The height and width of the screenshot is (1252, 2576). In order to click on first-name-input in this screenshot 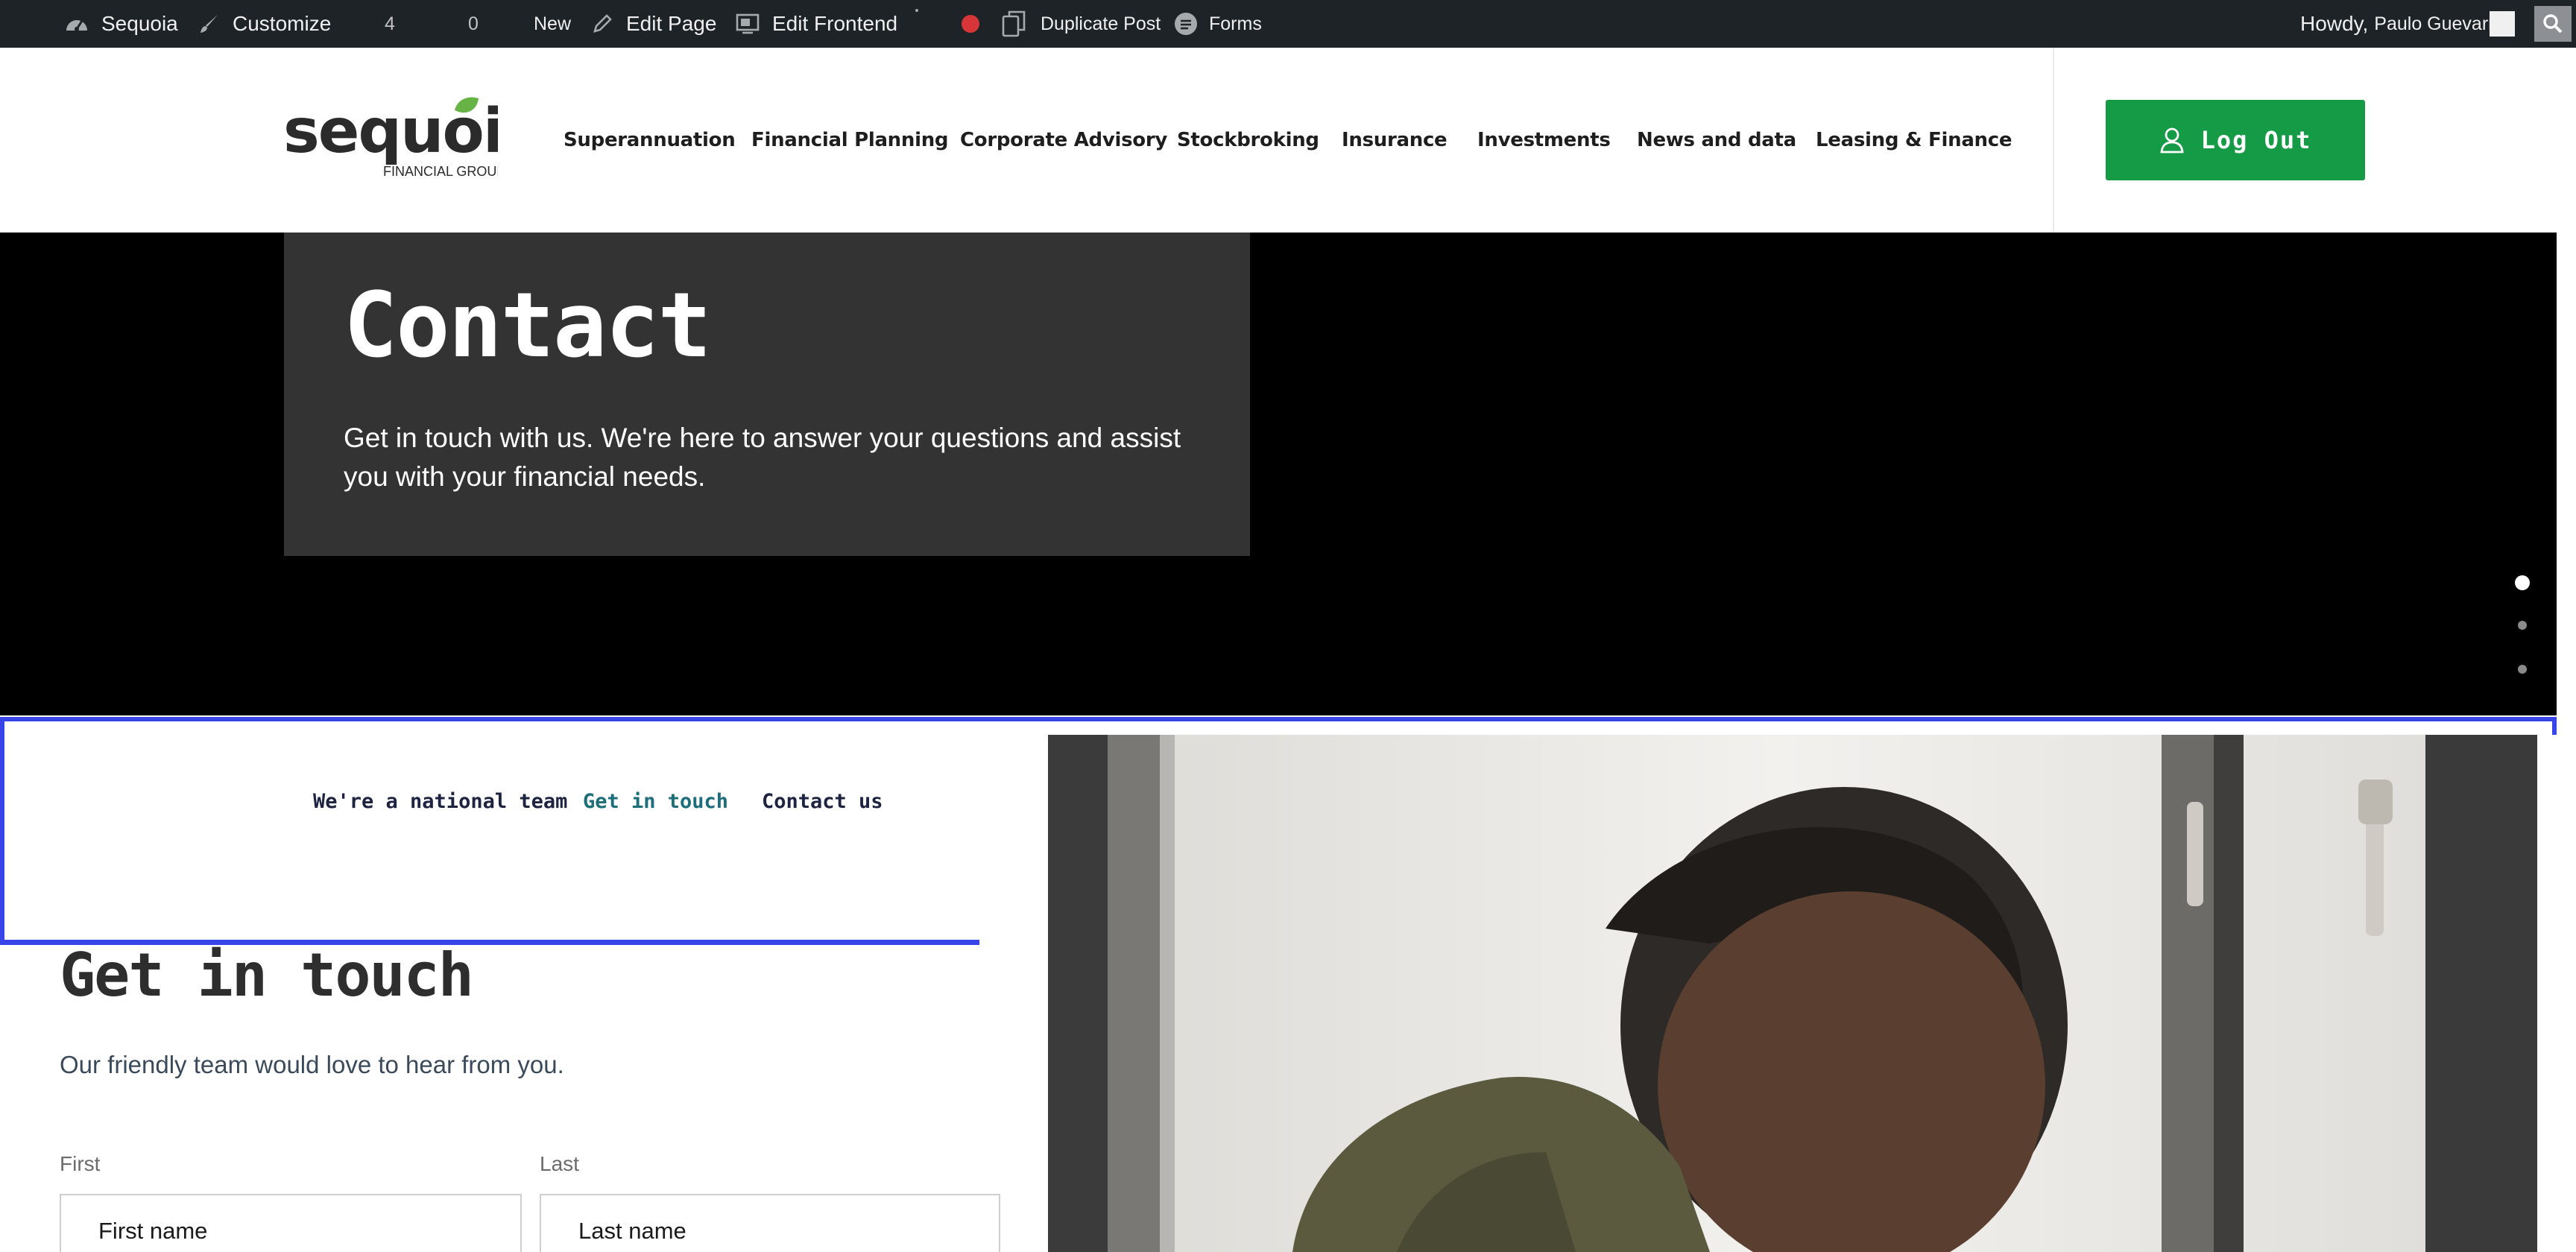, I will do `click(291, 1223)`.